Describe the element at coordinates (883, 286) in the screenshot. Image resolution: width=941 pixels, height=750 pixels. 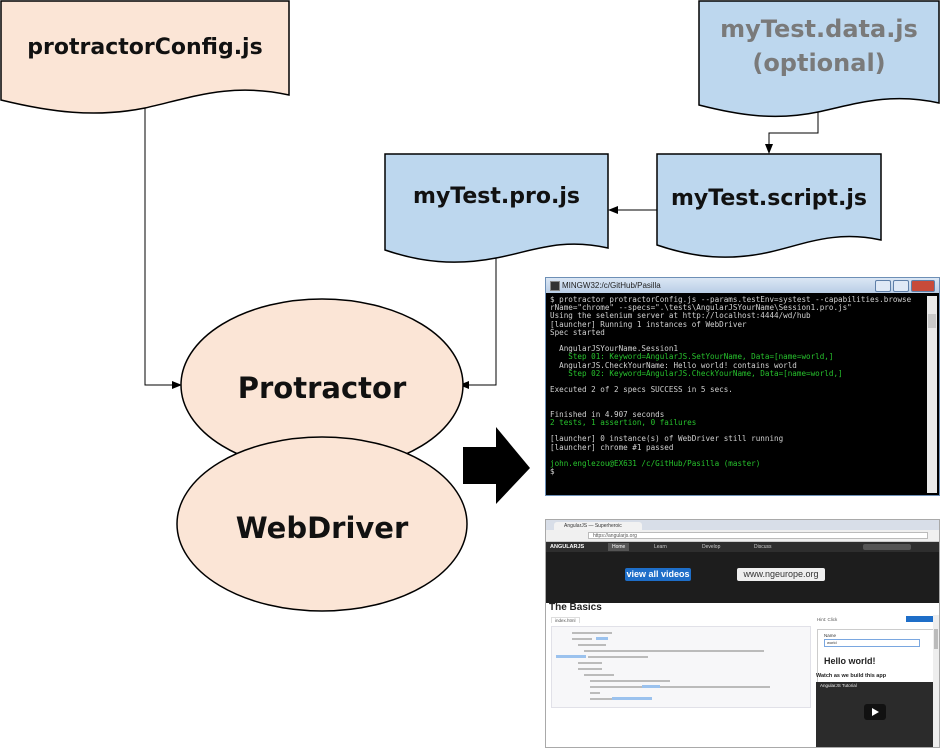
I see `minimize-icon` at that location.